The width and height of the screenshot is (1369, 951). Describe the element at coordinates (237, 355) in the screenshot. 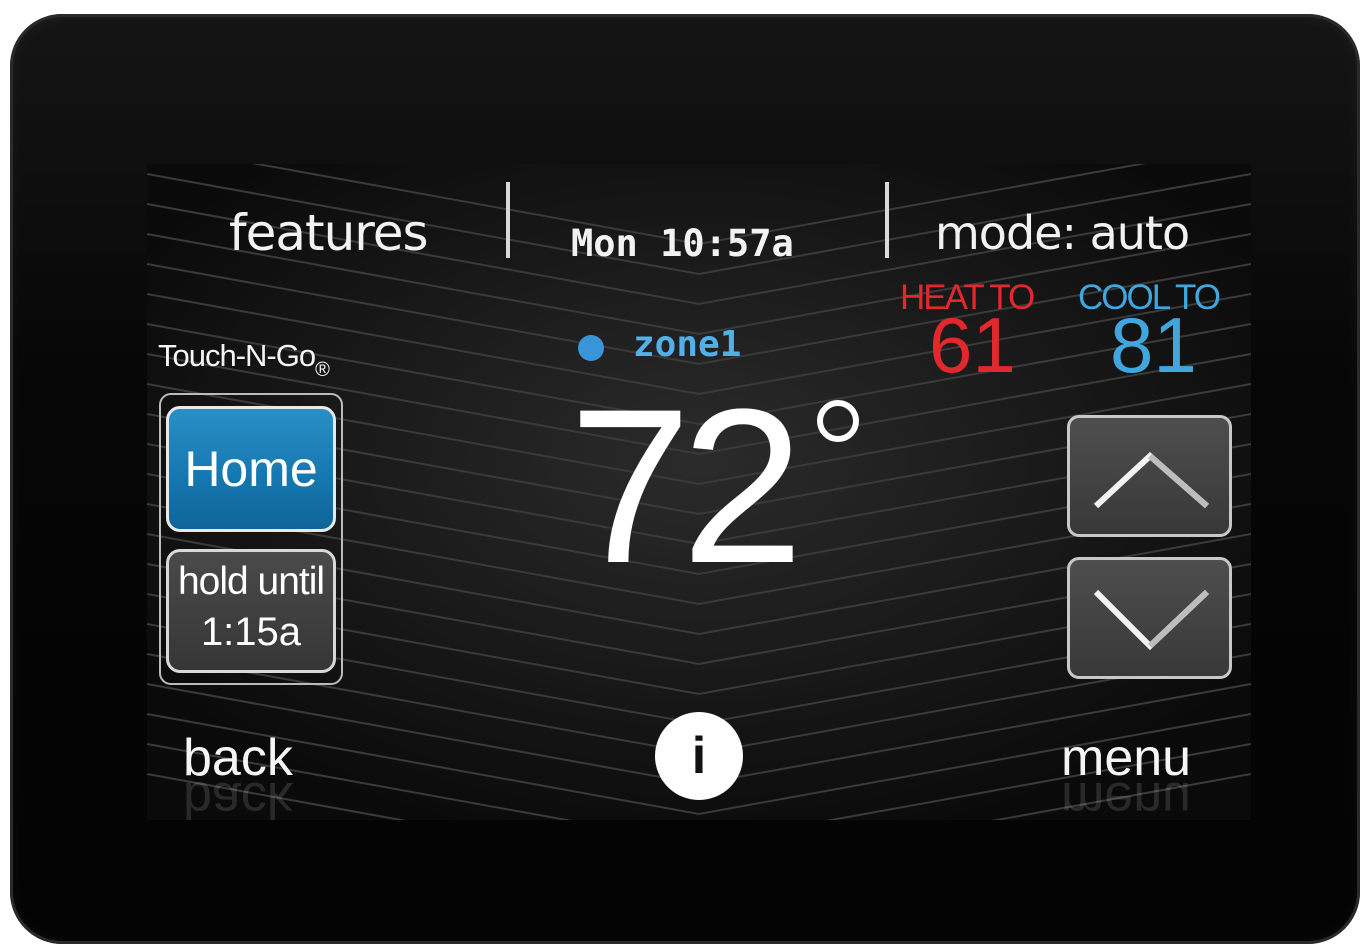

I see `brand-name: Touch-N-Go` at that location.